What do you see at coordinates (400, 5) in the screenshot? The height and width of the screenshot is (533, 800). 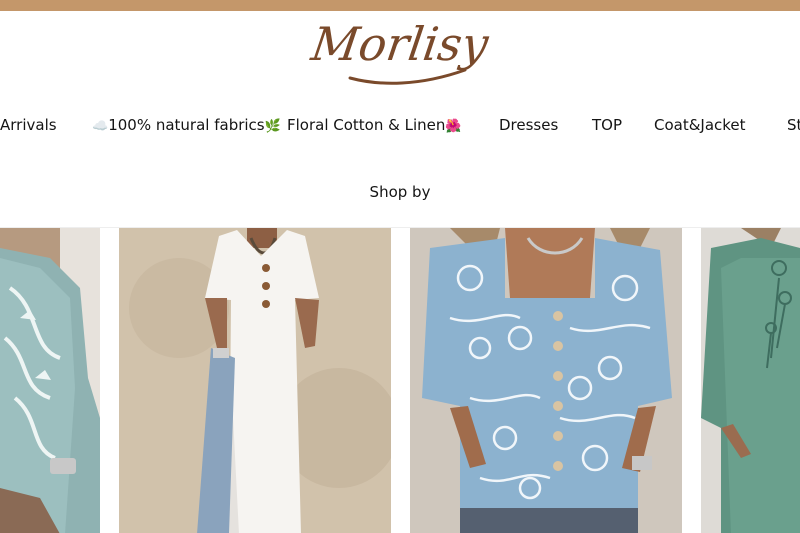 I see `announcement-bar` at bounding box center [400, 5].